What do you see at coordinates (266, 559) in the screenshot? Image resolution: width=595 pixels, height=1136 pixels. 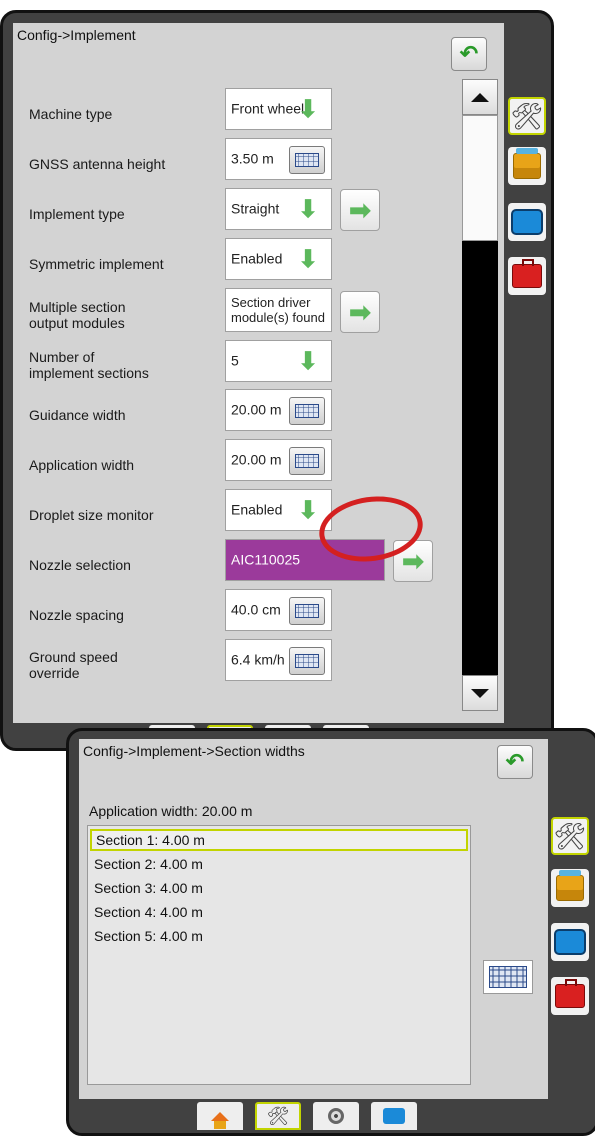 I see `nozzle-selection-value: AIC110025` at bounding box center [266, 559].